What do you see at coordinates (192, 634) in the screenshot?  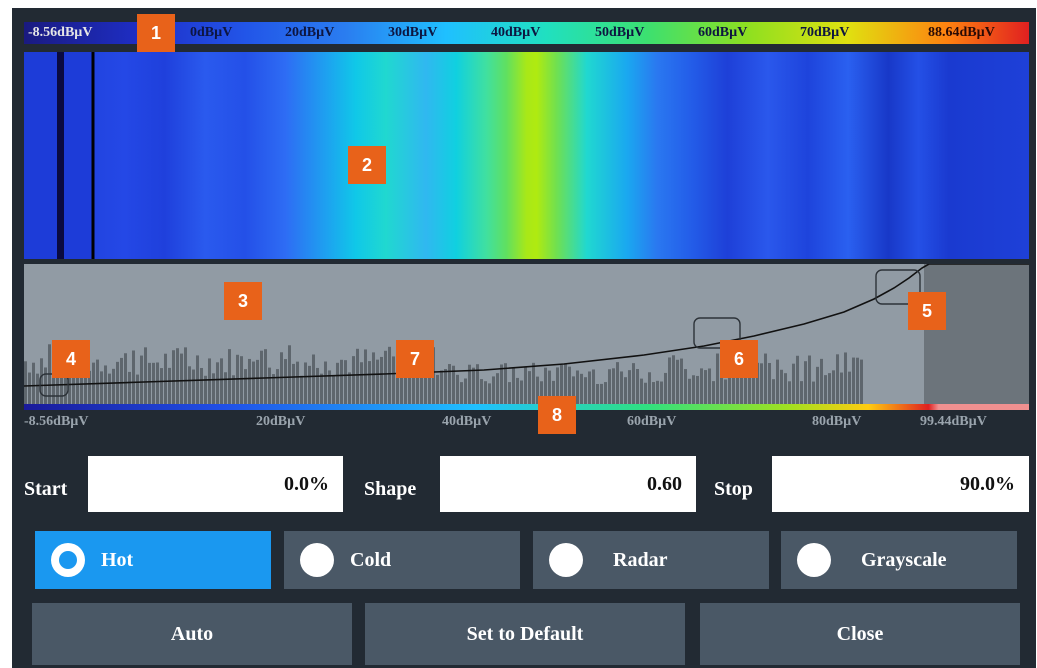 I see `auto-button: Auto` at bounding box center [192, 634].